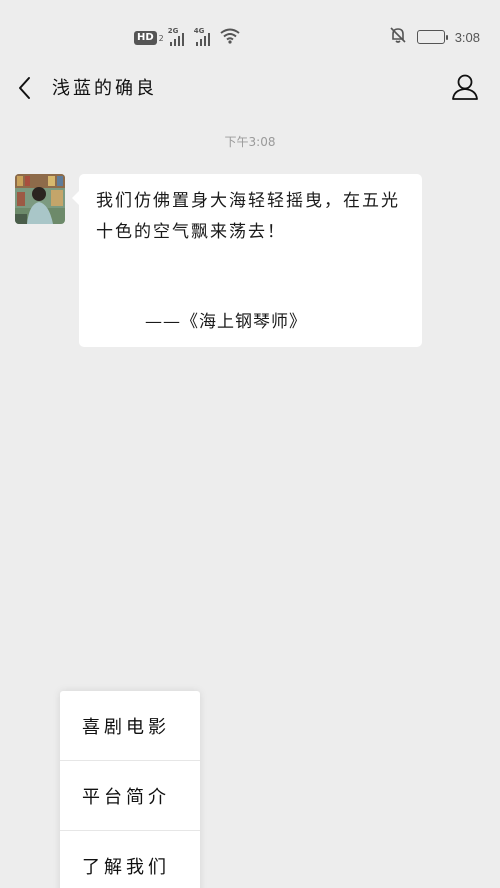 The height and width of the screenshot is (888, 500). Describe the element at coordinates (40, 199) in the screenshot. I see `avatar` at that location.